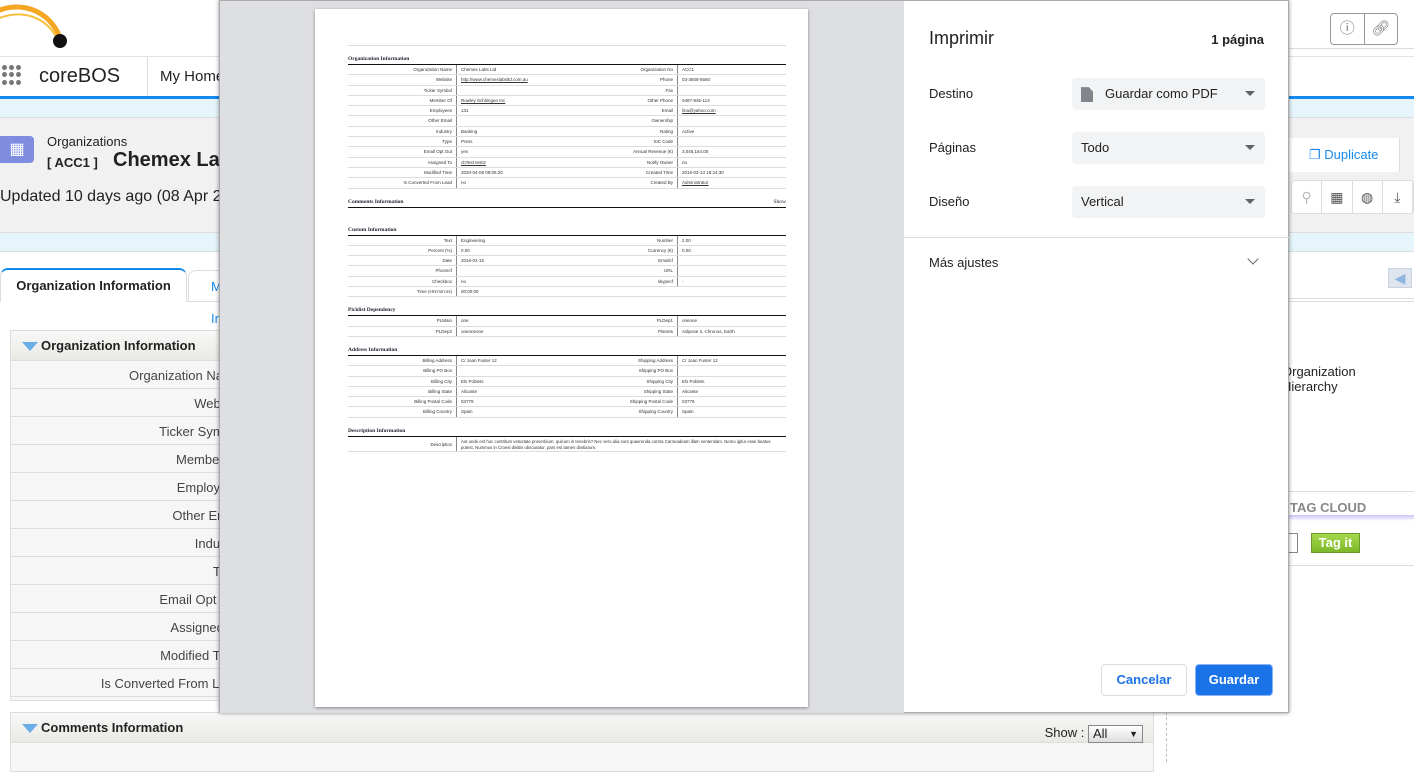 This screenshot has width=1414, height=772. Describe the element at coordinates (1102, 201) in the screenshot. I see `layout-value: Vertical` at that location.